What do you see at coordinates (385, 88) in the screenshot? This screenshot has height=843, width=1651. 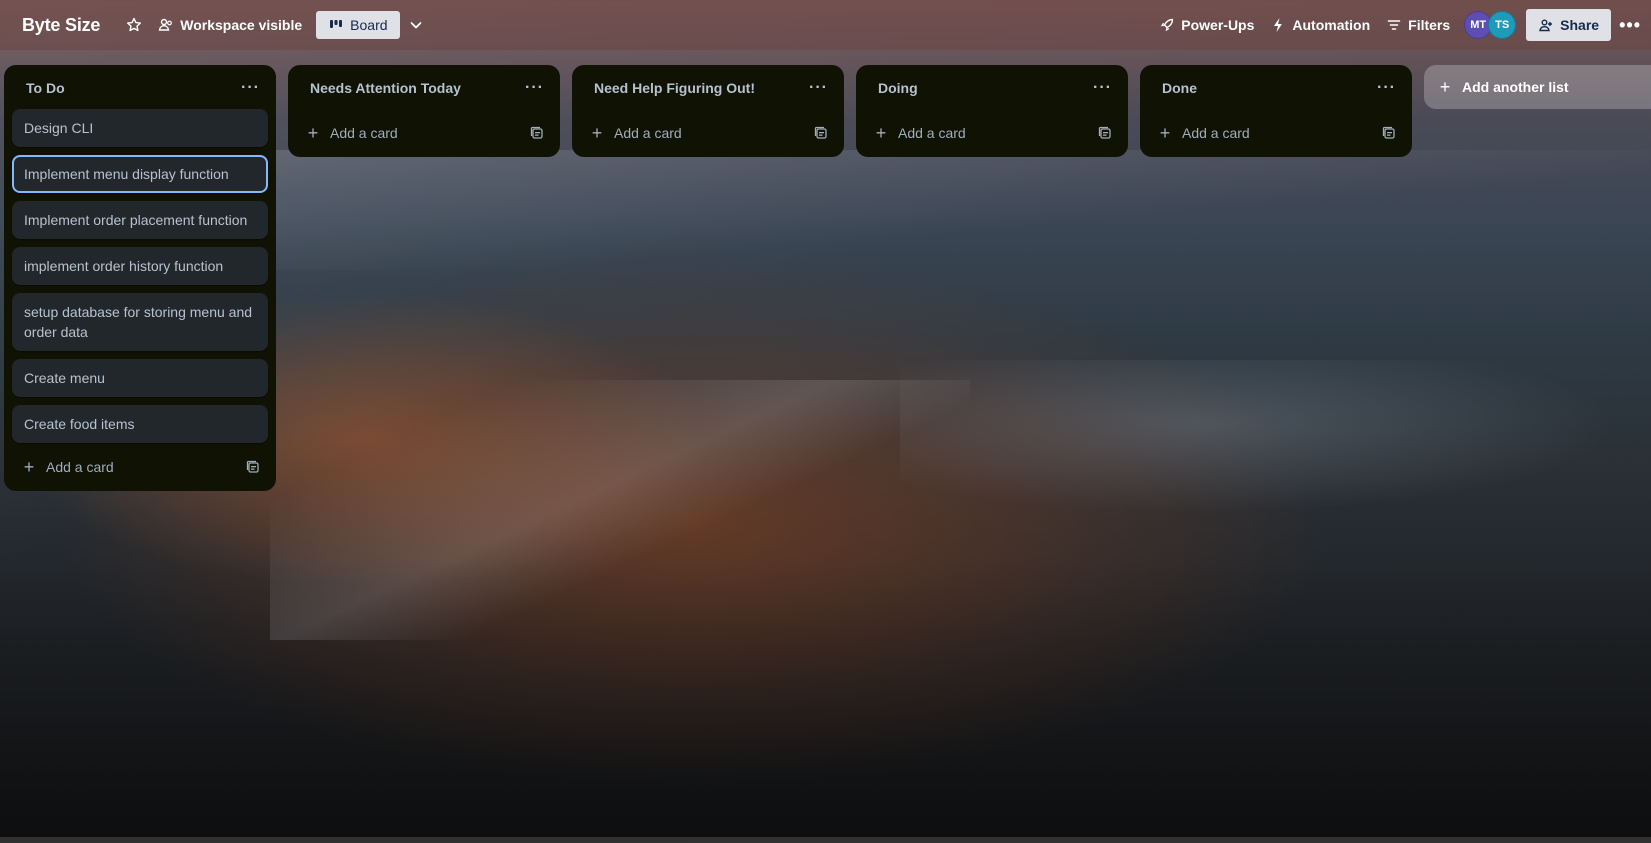 I see `list-title: Needs Attention Today` at bounding box center [385, 88].